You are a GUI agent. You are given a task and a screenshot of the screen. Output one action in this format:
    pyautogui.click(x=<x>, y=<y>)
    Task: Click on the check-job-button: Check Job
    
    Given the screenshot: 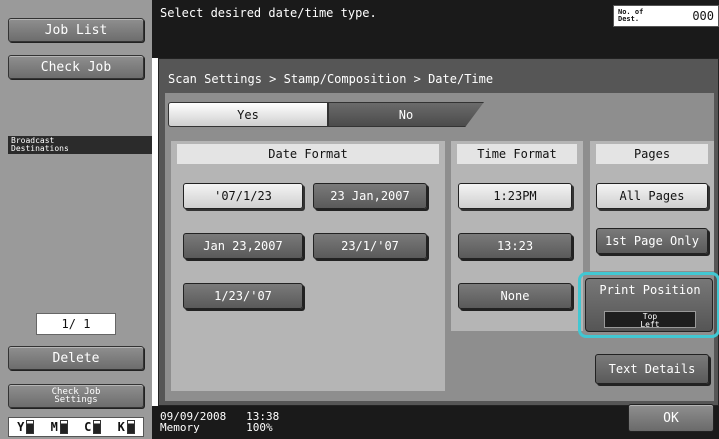 What is the action you would take?
    pyautogui.click(x=76, y=67)
    